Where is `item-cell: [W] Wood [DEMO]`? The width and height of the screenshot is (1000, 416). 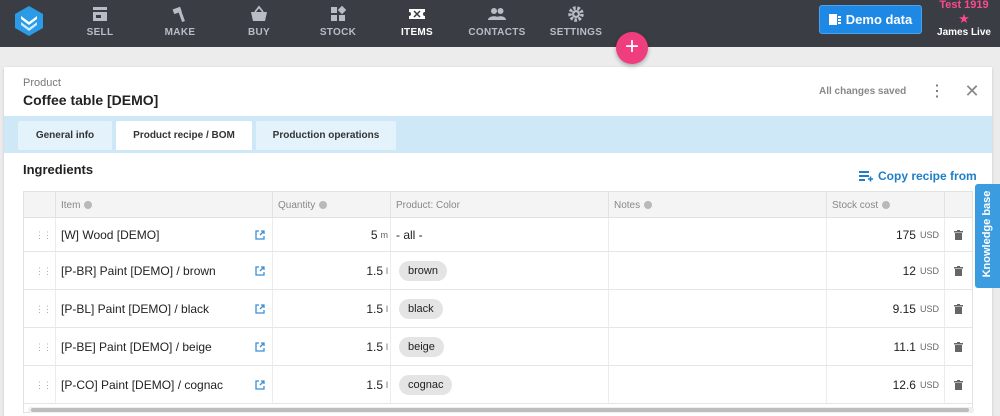
item-cell: [W] Wood [DEMO] is located at coordinates (164, 234).